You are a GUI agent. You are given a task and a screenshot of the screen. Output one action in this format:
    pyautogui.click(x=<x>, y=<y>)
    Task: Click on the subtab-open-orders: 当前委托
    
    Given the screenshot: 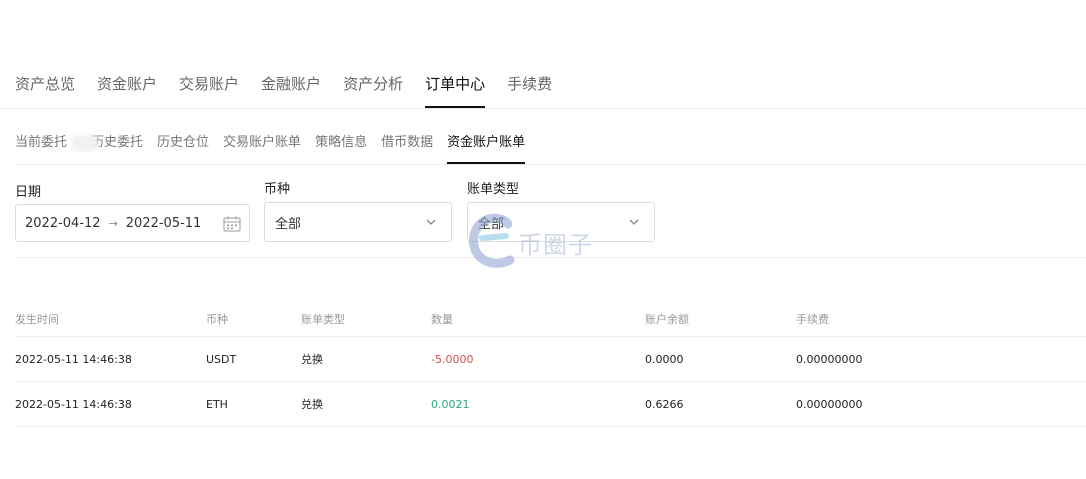 What is the action you would take?
    pyautogui.click(x=41, y=149)
    